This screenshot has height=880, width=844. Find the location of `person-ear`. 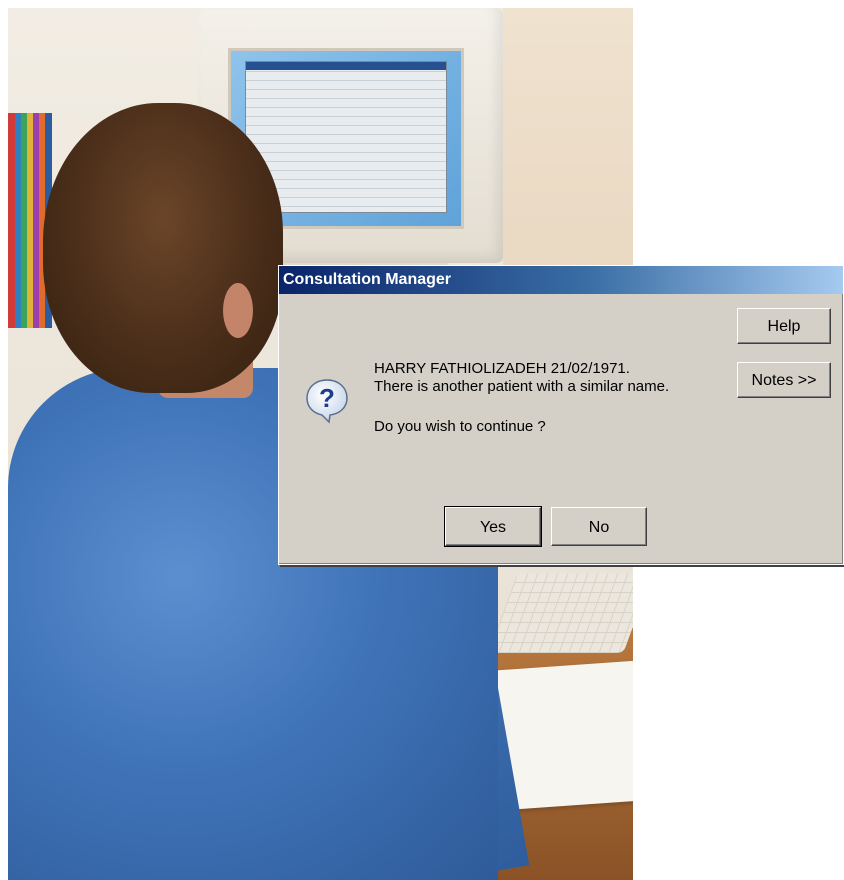

person-ear is located at coordinates (238, 310).